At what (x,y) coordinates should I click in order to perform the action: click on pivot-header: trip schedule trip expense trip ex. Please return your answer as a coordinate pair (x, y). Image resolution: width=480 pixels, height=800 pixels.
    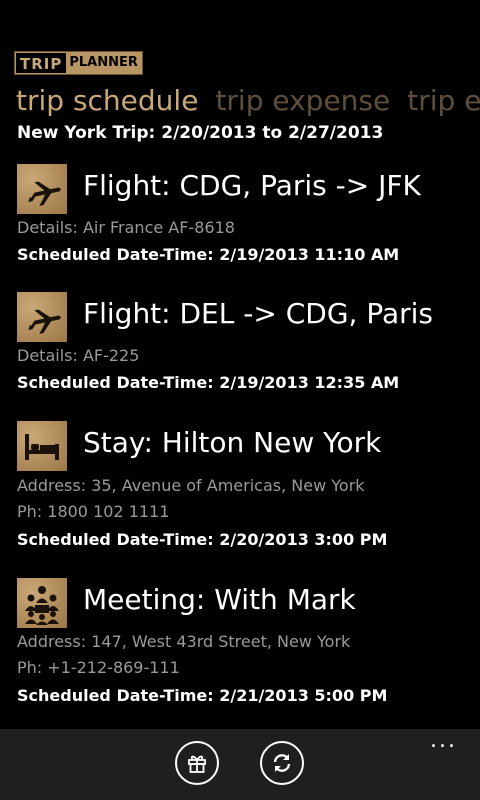
    Looking at the image, I should click on (248, 101).